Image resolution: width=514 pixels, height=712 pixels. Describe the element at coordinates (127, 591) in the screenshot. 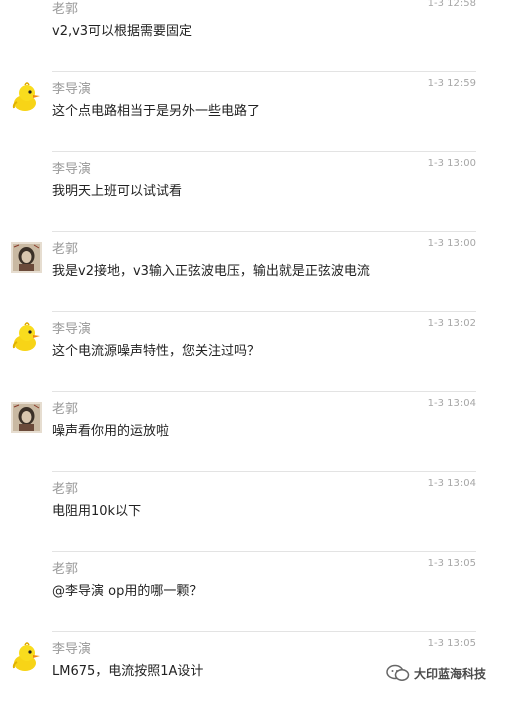

I see `message-text: @李导演 op用的哪一颗？` at that location.